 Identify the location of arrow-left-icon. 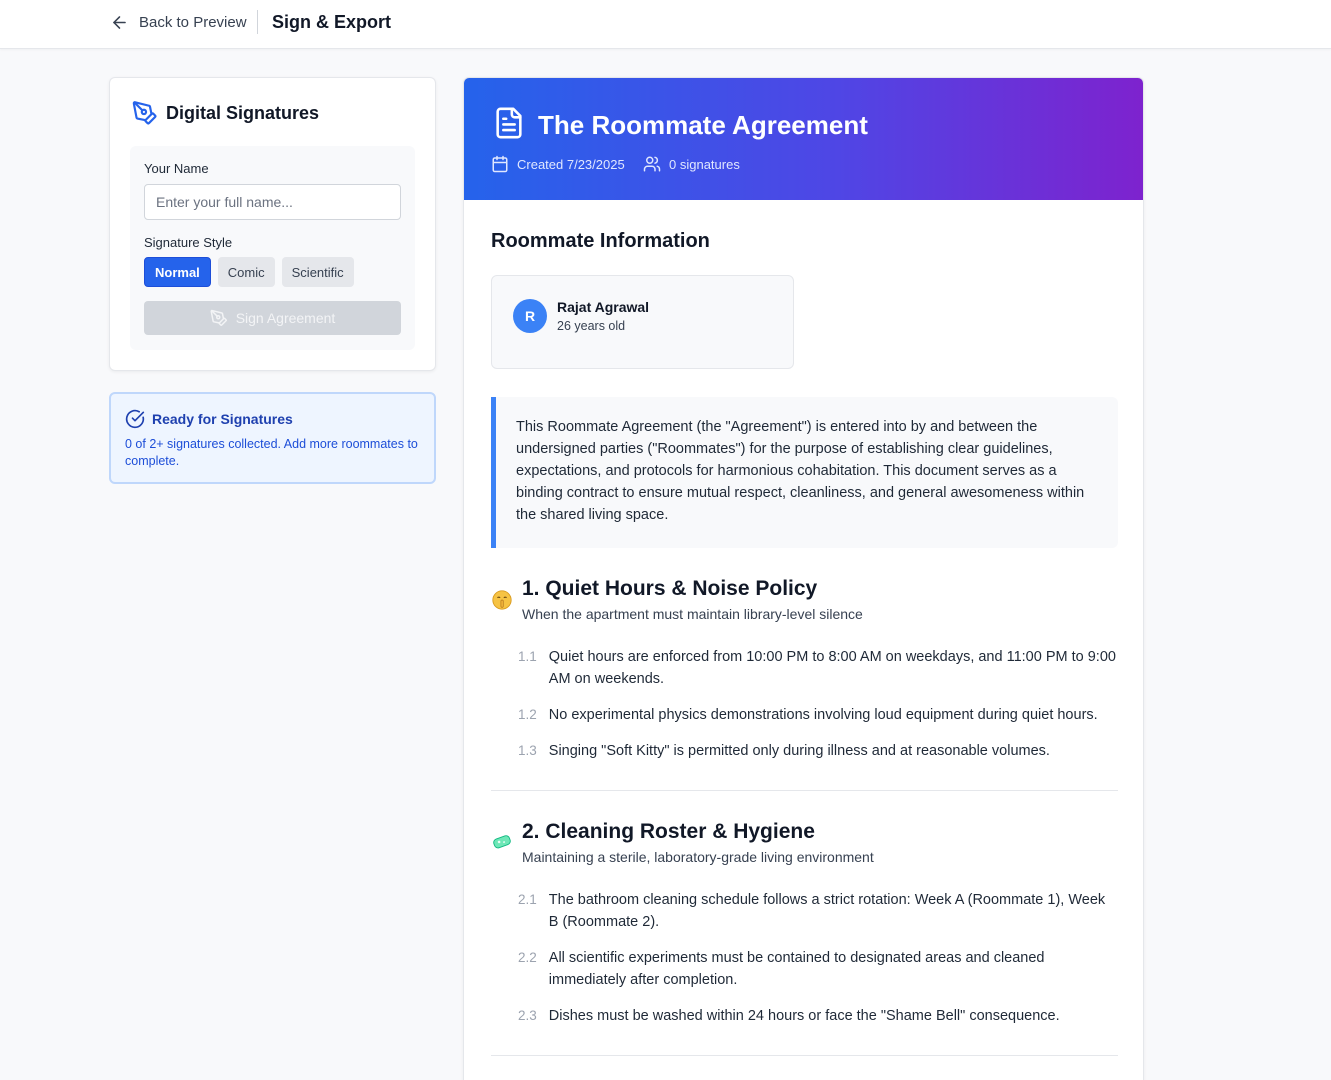
(119, 22).